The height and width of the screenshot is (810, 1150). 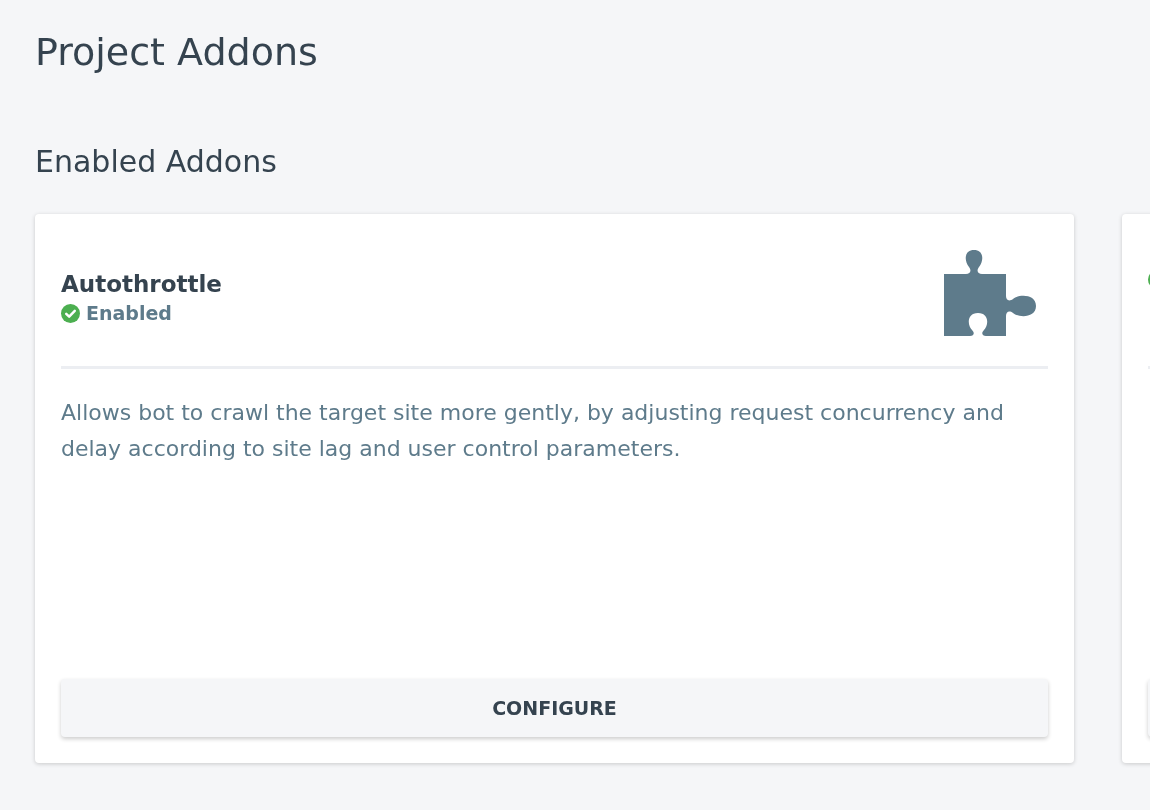 What do you see at coordinates (129, 313) in the screenshot?
I see `status-label: Enabled` at bounding box center [129, 313].